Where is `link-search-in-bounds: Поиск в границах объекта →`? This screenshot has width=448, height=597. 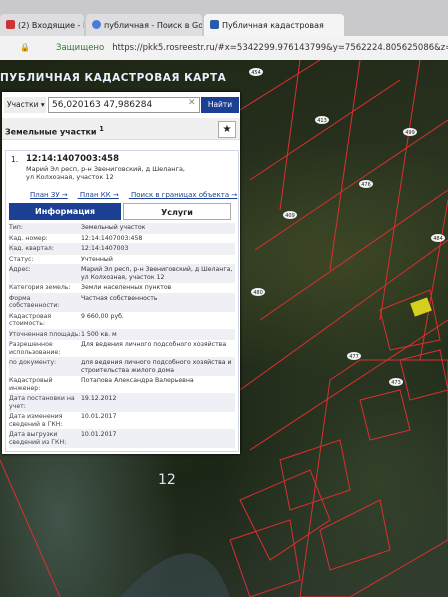 link-search-in-bounds: Поиск в границах объекта → is located at coordinates (184, 195).